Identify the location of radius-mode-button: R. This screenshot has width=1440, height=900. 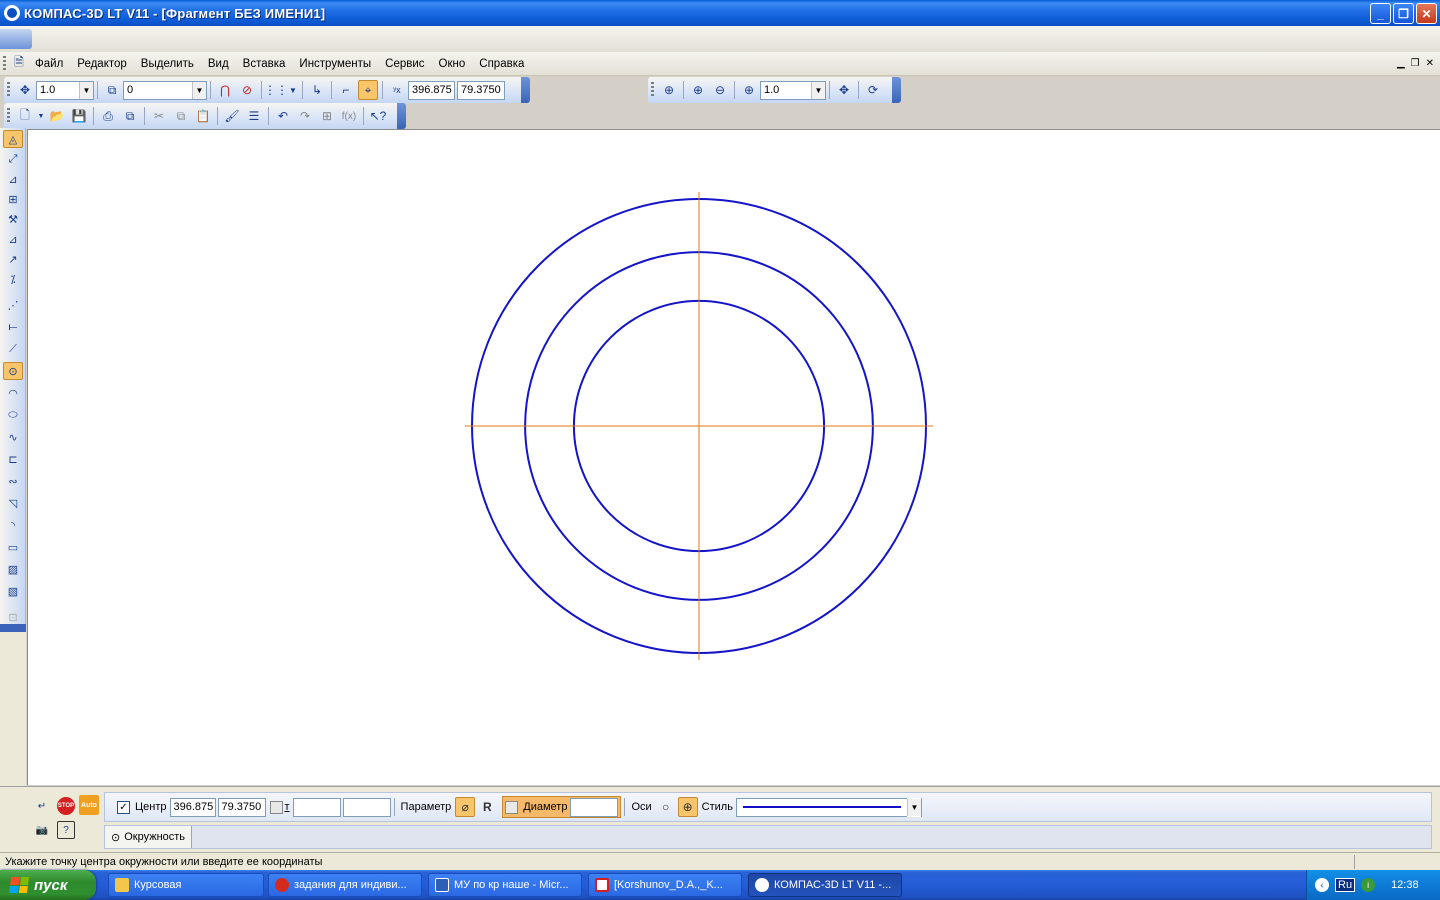
(487, 807).